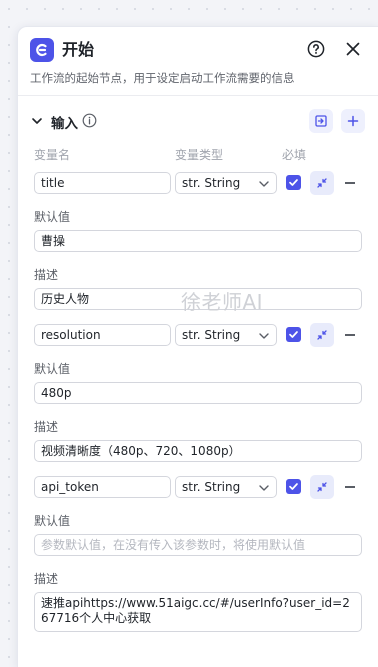 The image size is (378, 667). I want to click on default-value-input: 参数默认值，在没有传入该参数时，将使用默认值, so click(198, 545).